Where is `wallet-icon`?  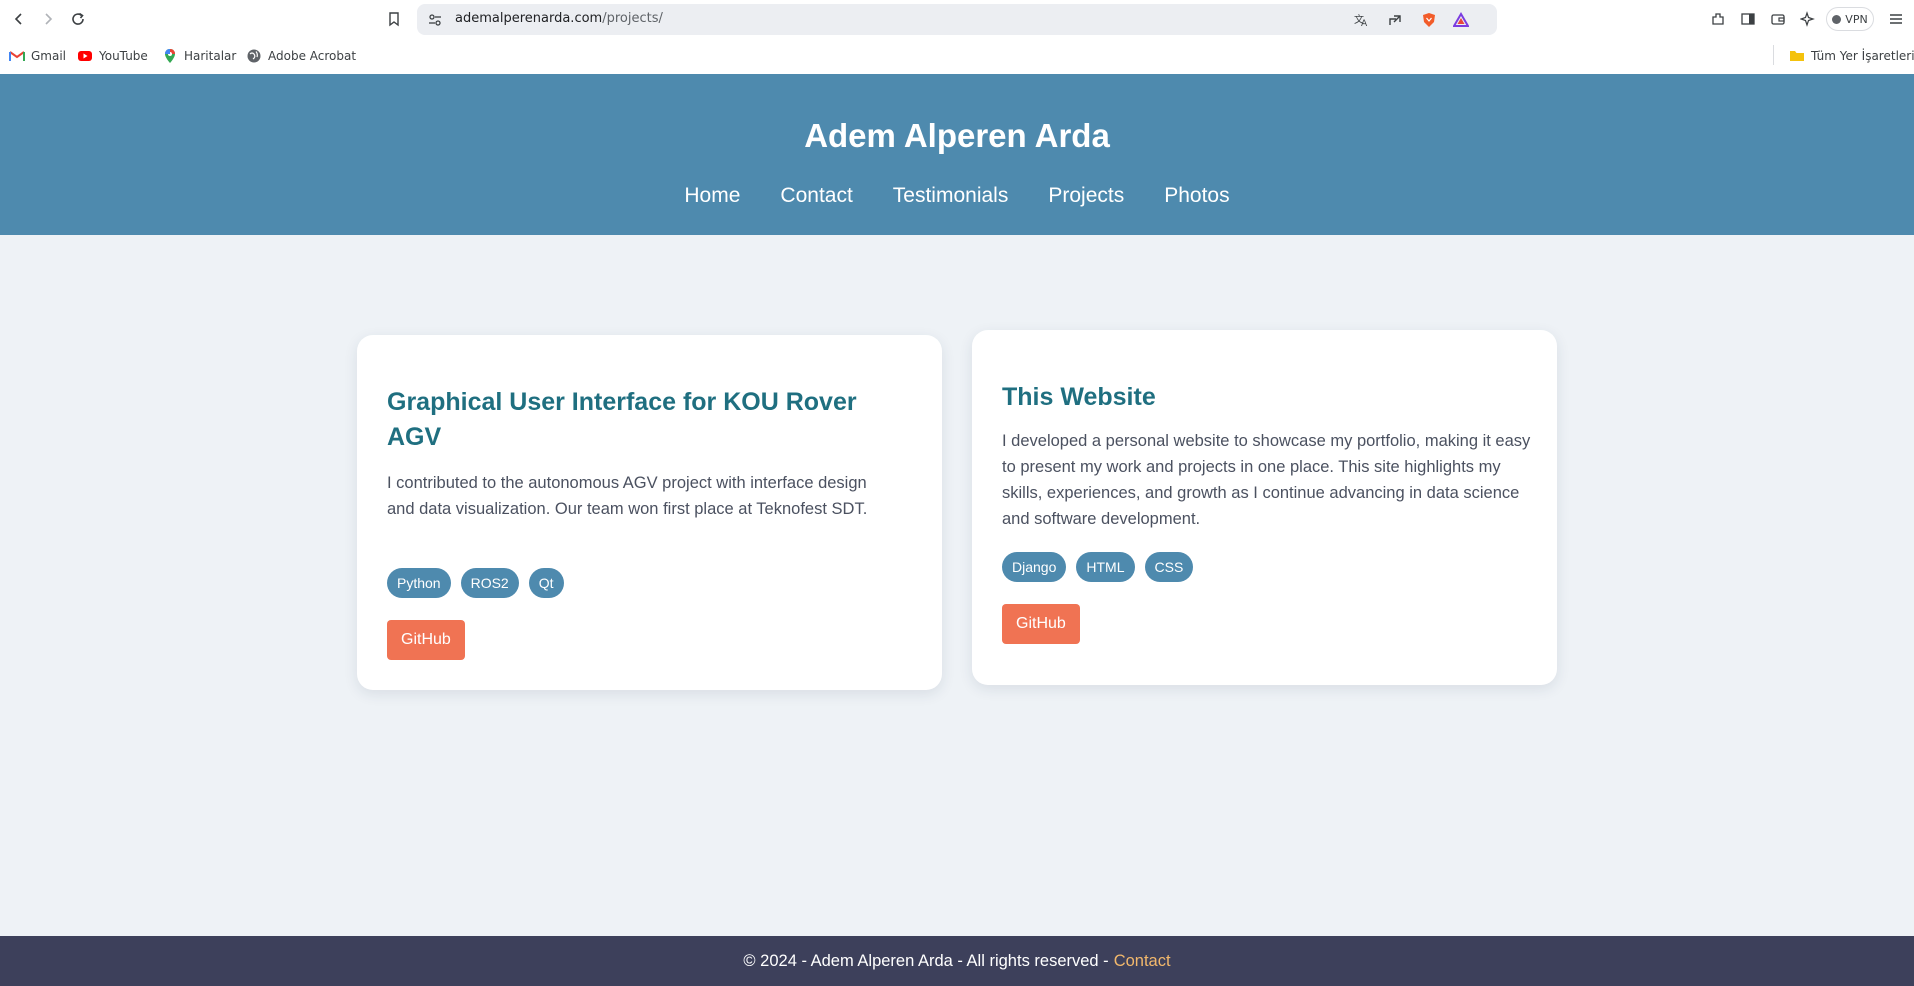
wallet-icon is located at coordinates (1778, 19).